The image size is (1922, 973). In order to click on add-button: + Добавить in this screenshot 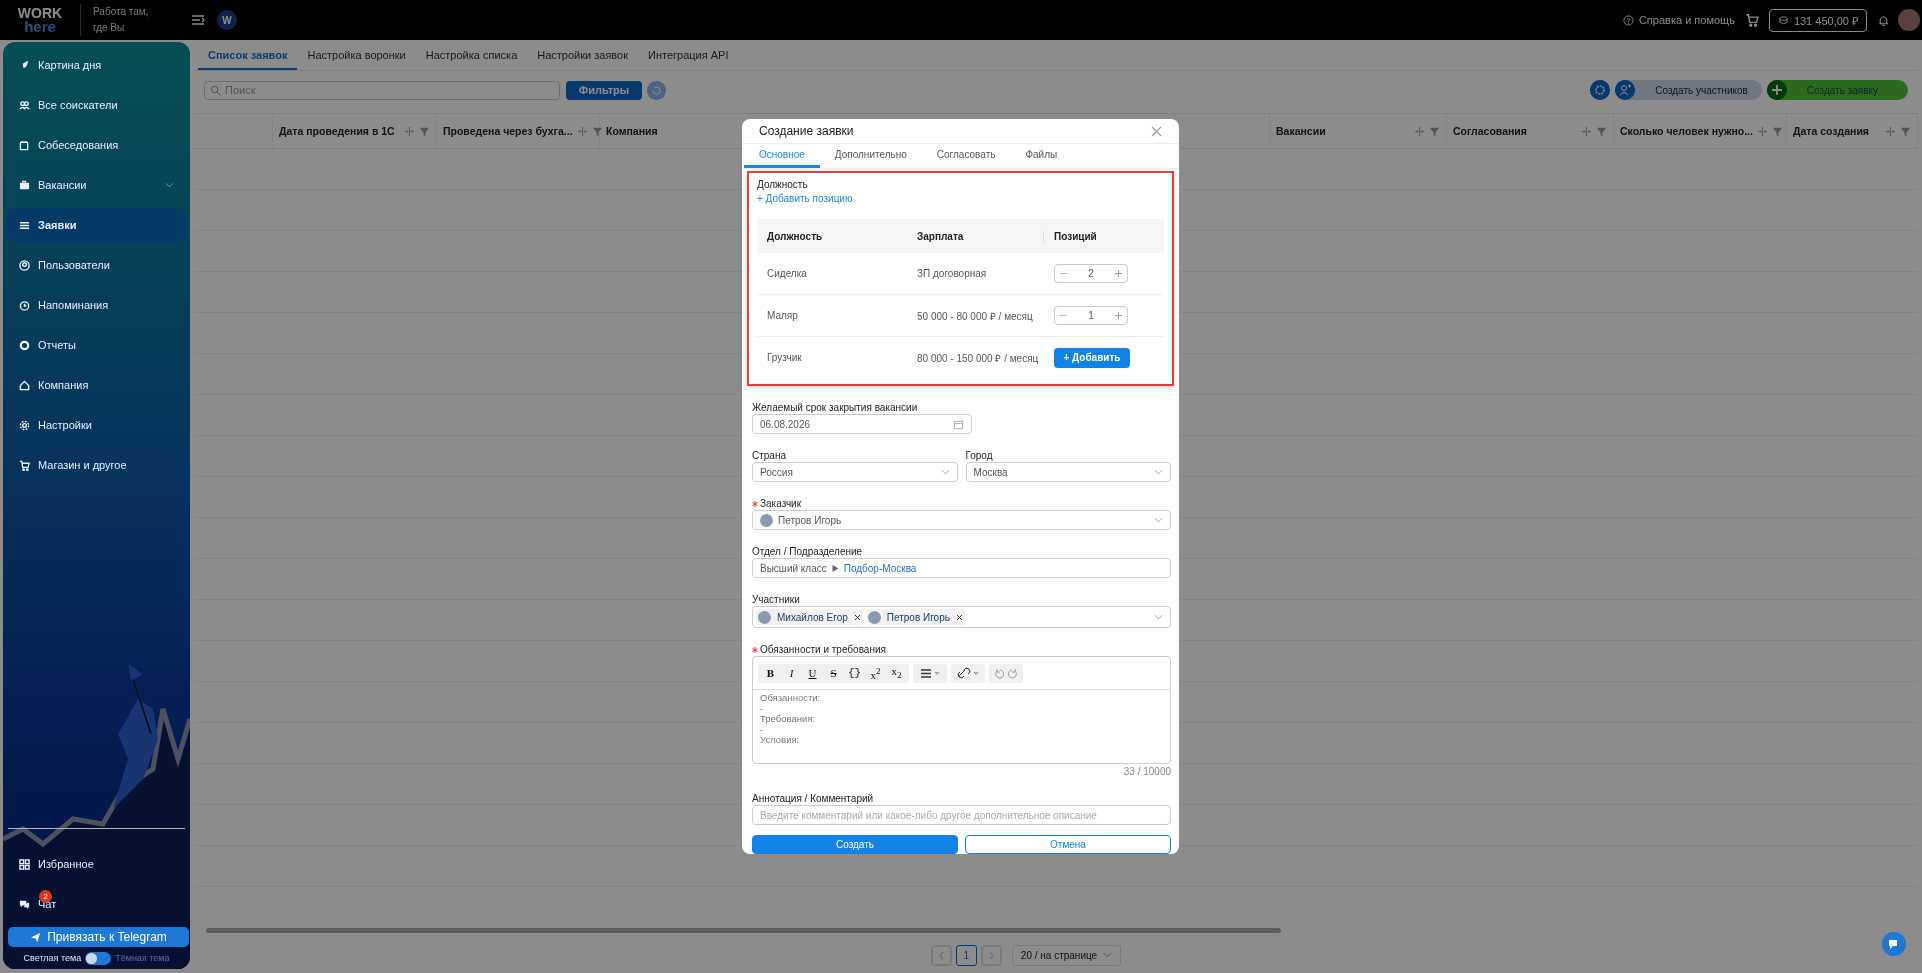, I will do `click(1092, 357)`.